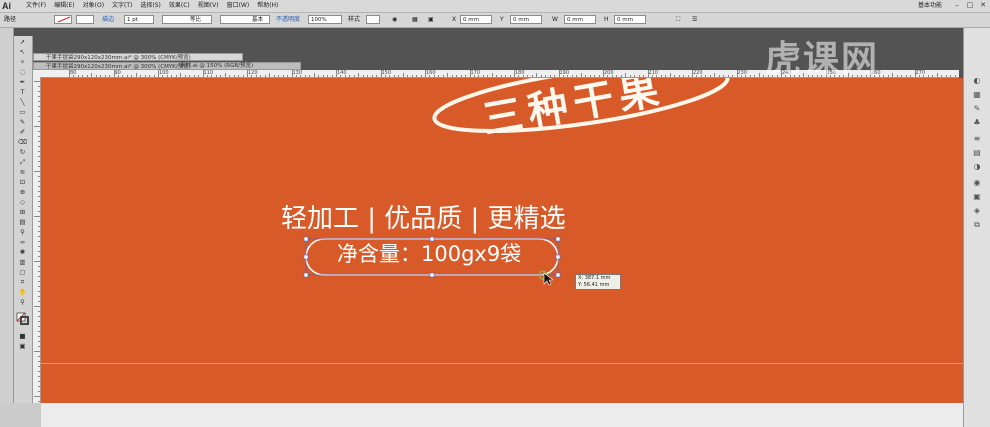 Image resolution: width=990 pixels, height=427 pixels. Describe the element at coordinates (22, 162) in the screenshot. I see `scale-icon: ⤢` at that location.